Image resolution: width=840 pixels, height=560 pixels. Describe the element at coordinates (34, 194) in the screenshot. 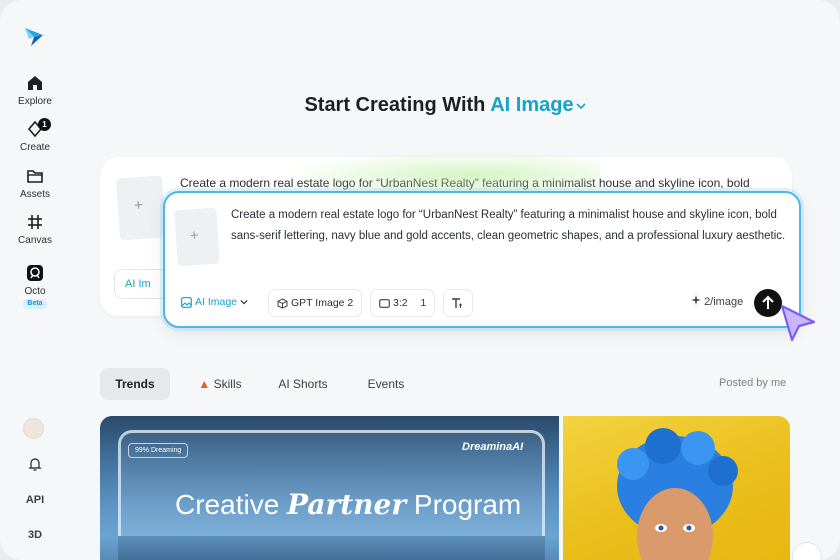

I see `sidebar-item-label: Assets` at that location.